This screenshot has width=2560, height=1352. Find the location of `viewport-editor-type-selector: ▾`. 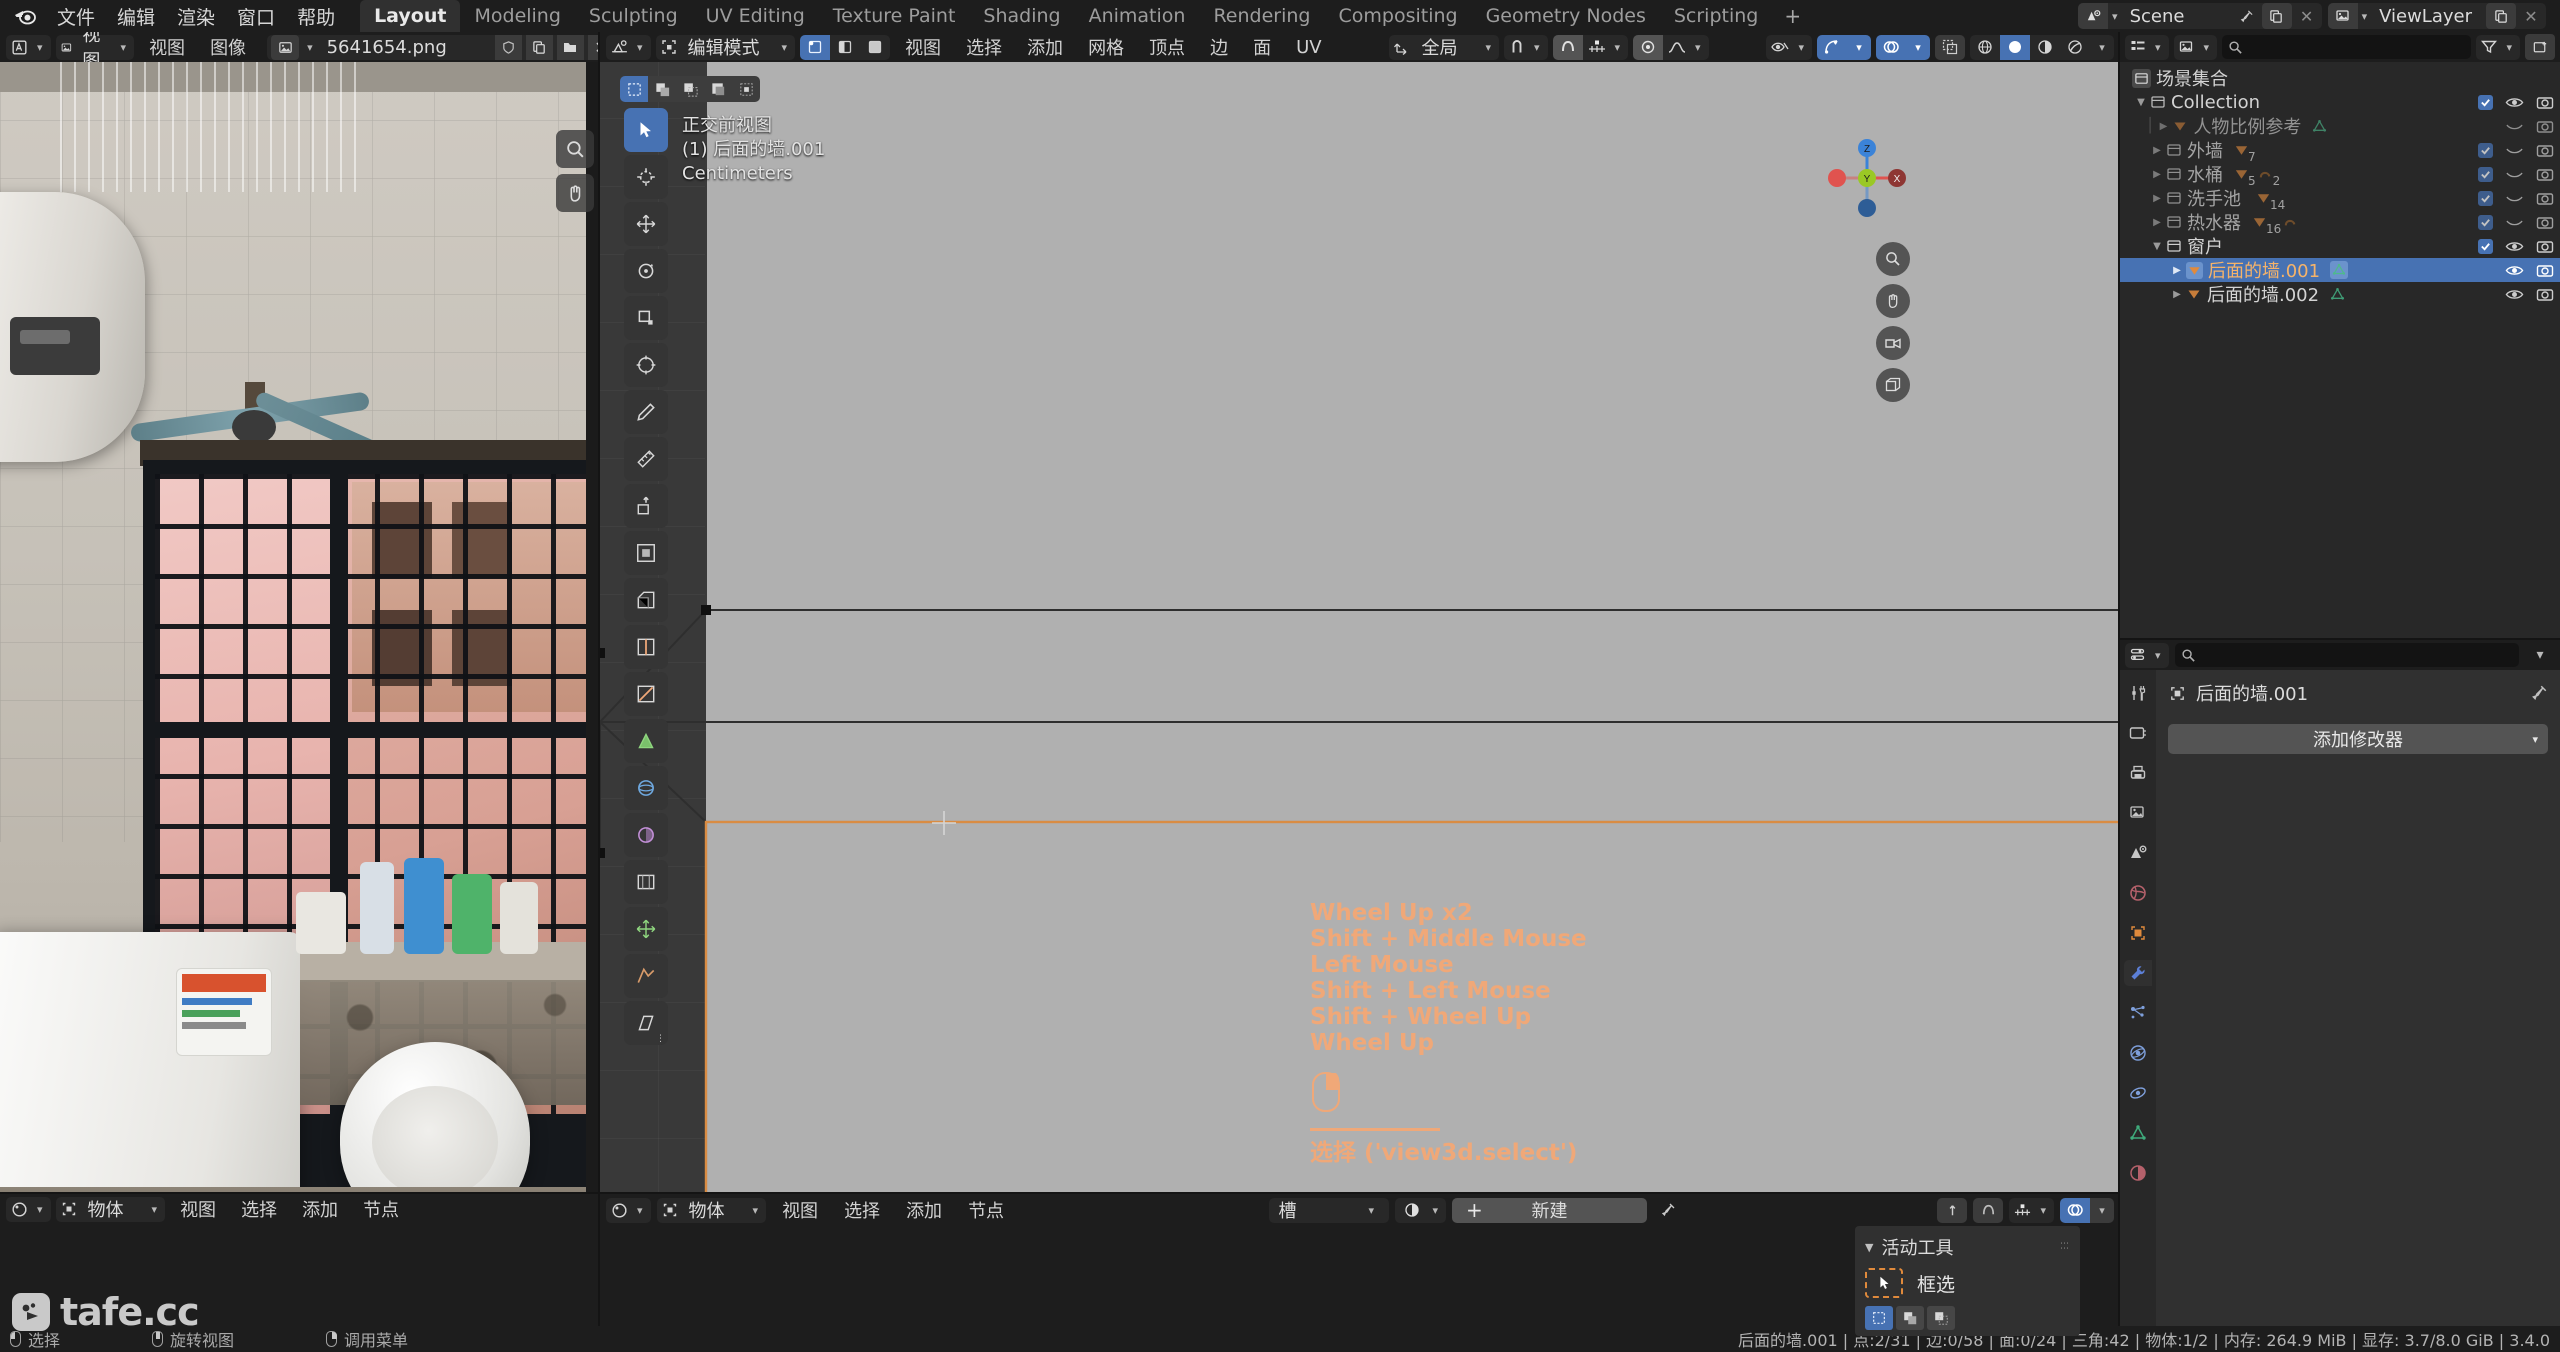

viewport-editor-type-selector: ▾ is located at coordinates (628, 47).